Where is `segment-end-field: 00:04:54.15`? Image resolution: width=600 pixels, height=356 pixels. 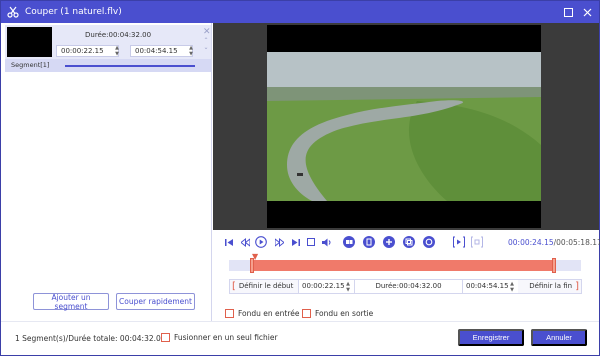 segment-end-field: 00:04:54.15 is located at coordinates (161, 51).